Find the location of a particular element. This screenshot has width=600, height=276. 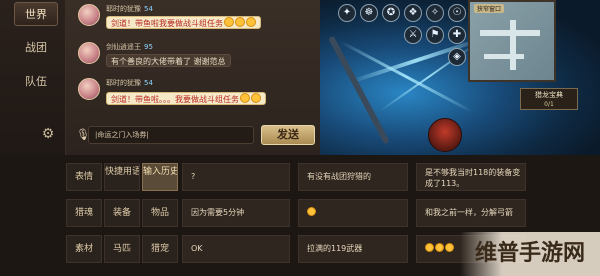

skill-icon: ◈ is located at coordinates (457, 57).